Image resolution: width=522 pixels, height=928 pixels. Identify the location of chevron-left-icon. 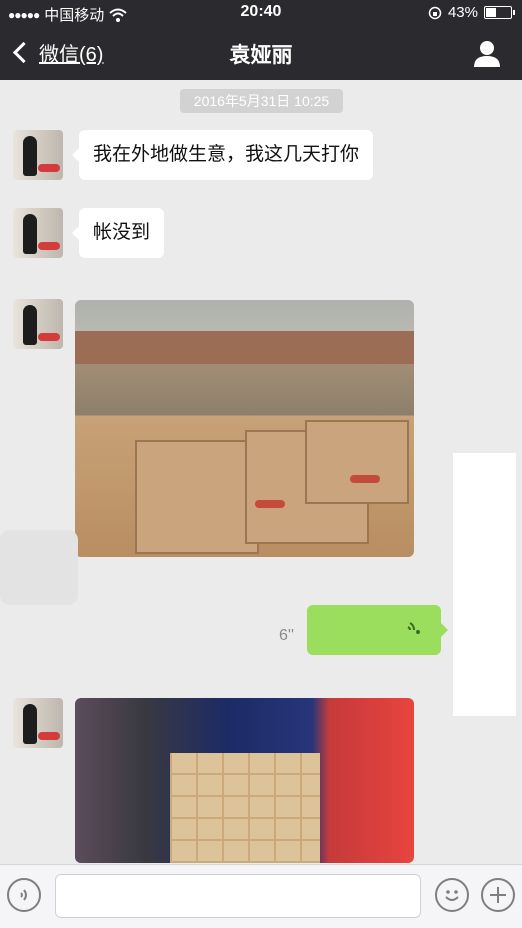
(23, 52).